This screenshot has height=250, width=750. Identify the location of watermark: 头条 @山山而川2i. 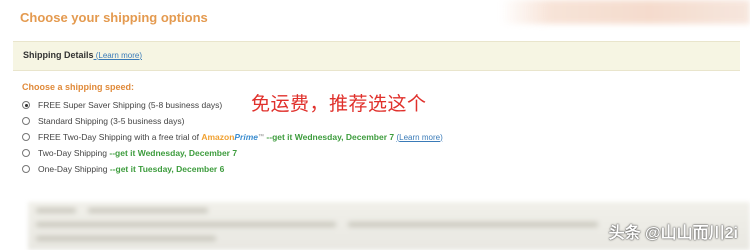
(673, 233).